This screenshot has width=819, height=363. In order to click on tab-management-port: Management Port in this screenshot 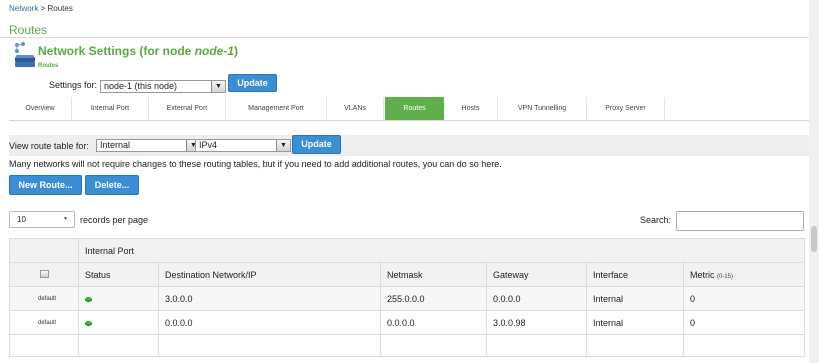, I will do `click(276, 108)`.